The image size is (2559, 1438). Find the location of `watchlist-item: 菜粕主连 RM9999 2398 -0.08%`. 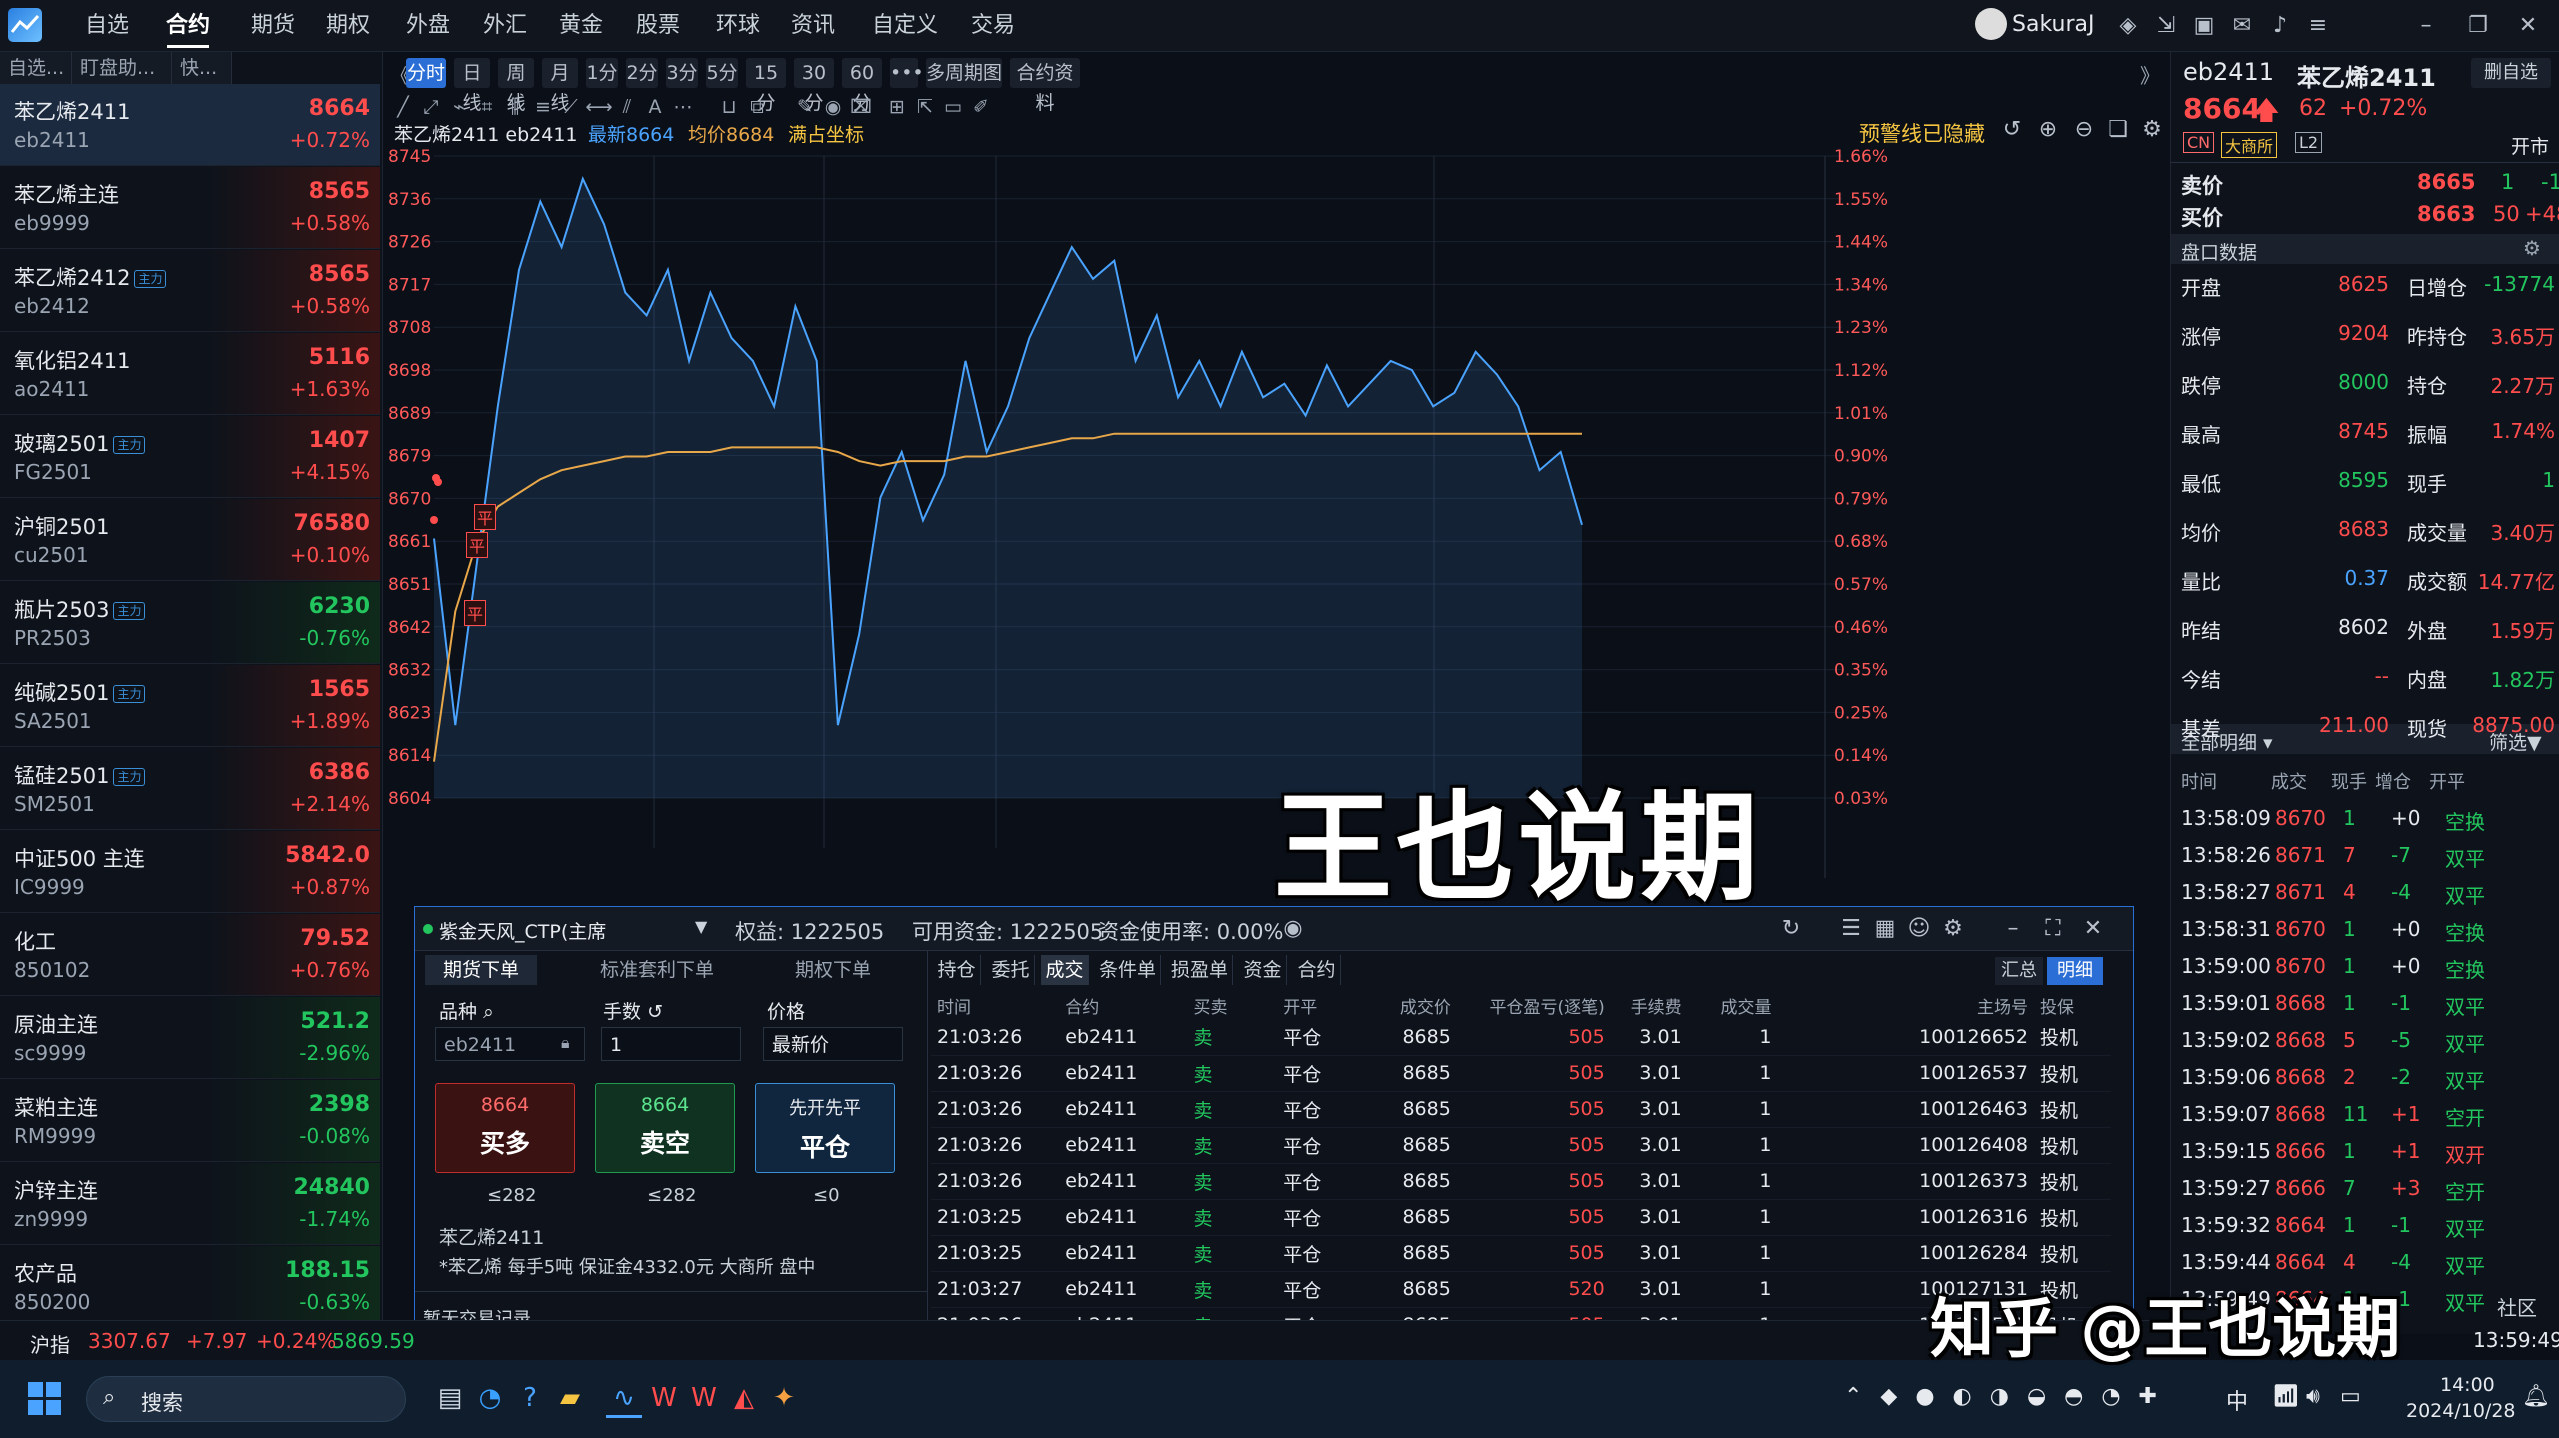

watchlist-item: 菜粕主连 RM9999 2398 -0.08% is located at coordinates (190, 1121).